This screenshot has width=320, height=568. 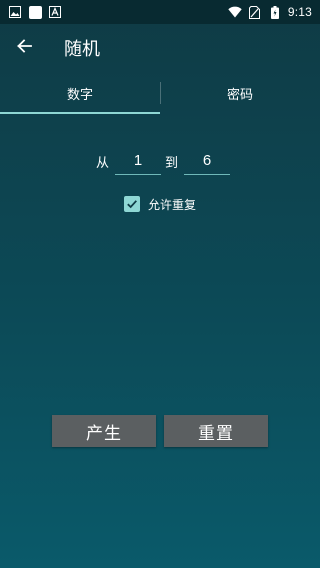 What do you see at coordinates (82, 49) in the screenshot?
I see `page-title: 随机` at bounding box center [82, 49].